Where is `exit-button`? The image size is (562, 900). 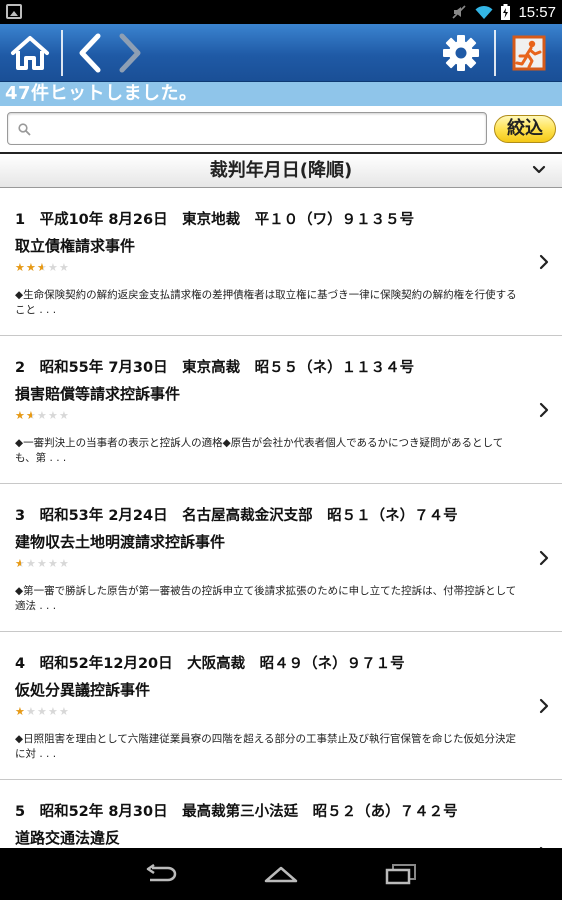 exit-button is located at coordinates (529, 53).